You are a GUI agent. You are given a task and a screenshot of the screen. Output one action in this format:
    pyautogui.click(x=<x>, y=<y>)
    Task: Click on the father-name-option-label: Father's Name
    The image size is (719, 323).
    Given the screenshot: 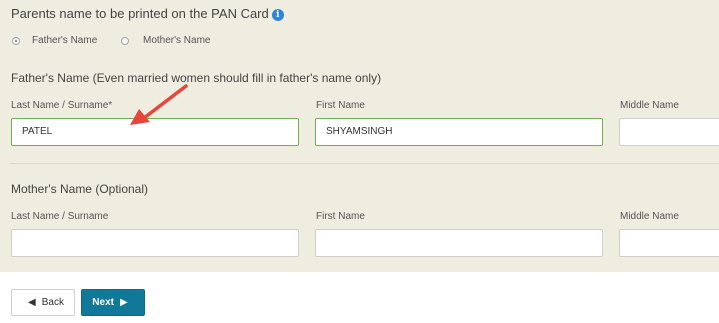 What is the action you would take?
    pyautogui.click(x=64, y=40)
    